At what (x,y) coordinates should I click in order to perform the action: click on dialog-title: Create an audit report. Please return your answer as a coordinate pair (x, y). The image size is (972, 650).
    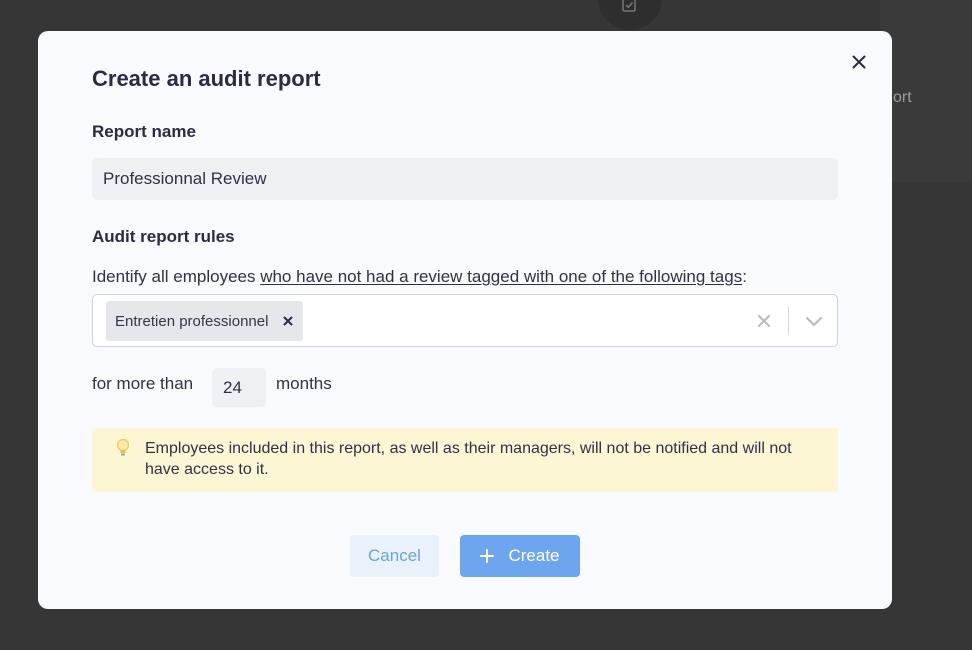
    Looking at the image, I should click on (206, 78).